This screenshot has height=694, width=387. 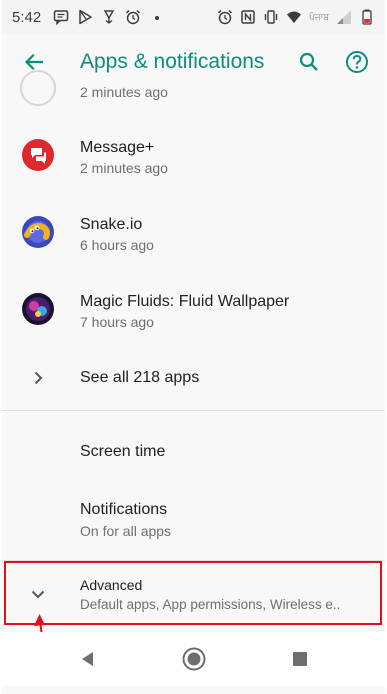 I want to click on carrier-label: ਪੰਜਾਬ, so click(x=319, y=16).